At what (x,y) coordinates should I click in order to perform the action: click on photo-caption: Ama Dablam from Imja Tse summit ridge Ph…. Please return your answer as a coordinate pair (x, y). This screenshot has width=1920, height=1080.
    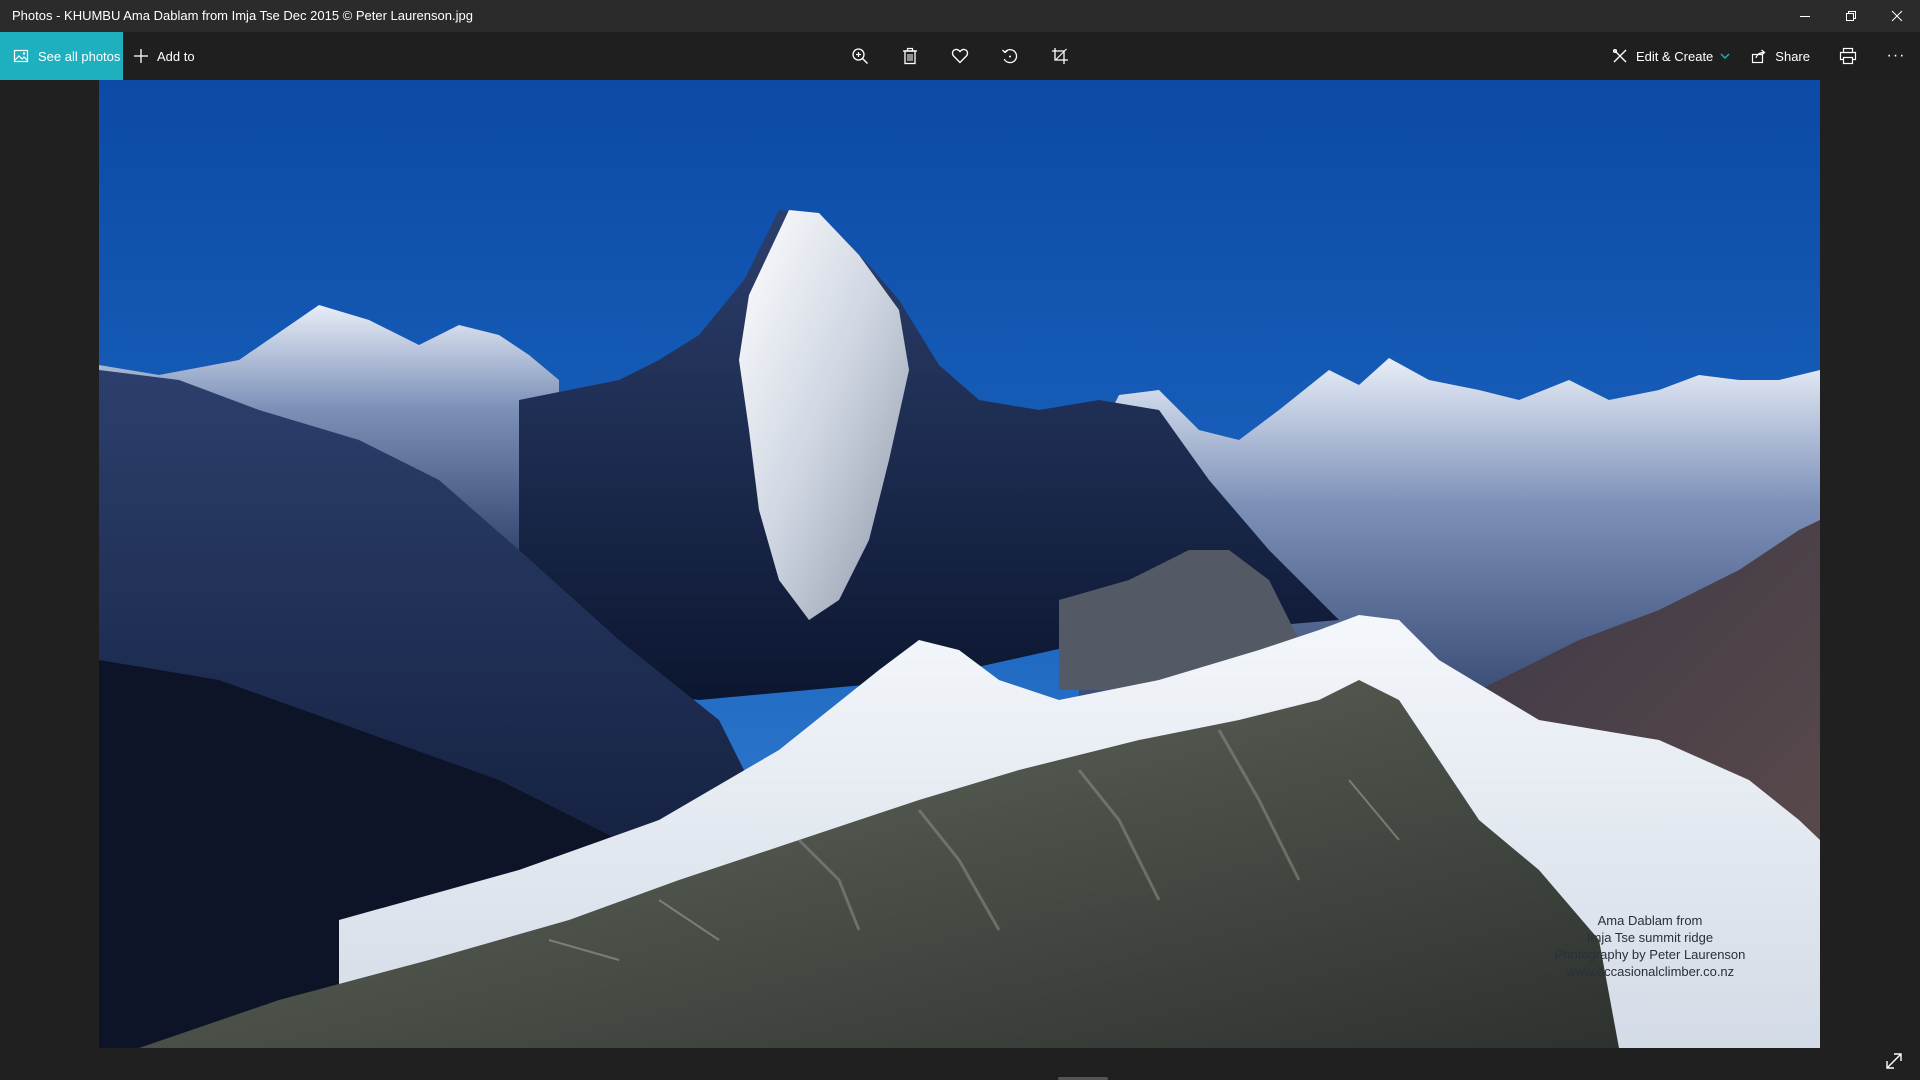
    Looking at the image, I should click on (1650, 946).